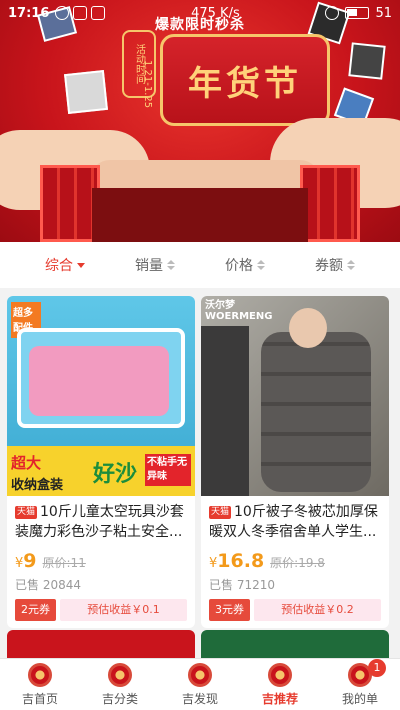 This screenshot has width=400, height=710. Describe the element at coordinates (29, 13) in the screenshot. I see `status-time: 17:16` at that location.